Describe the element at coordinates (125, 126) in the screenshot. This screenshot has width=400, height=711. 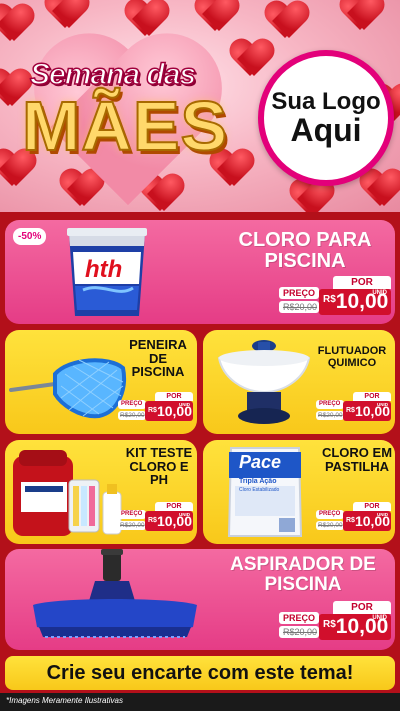
I see `title-line2: MÃES` at that location.